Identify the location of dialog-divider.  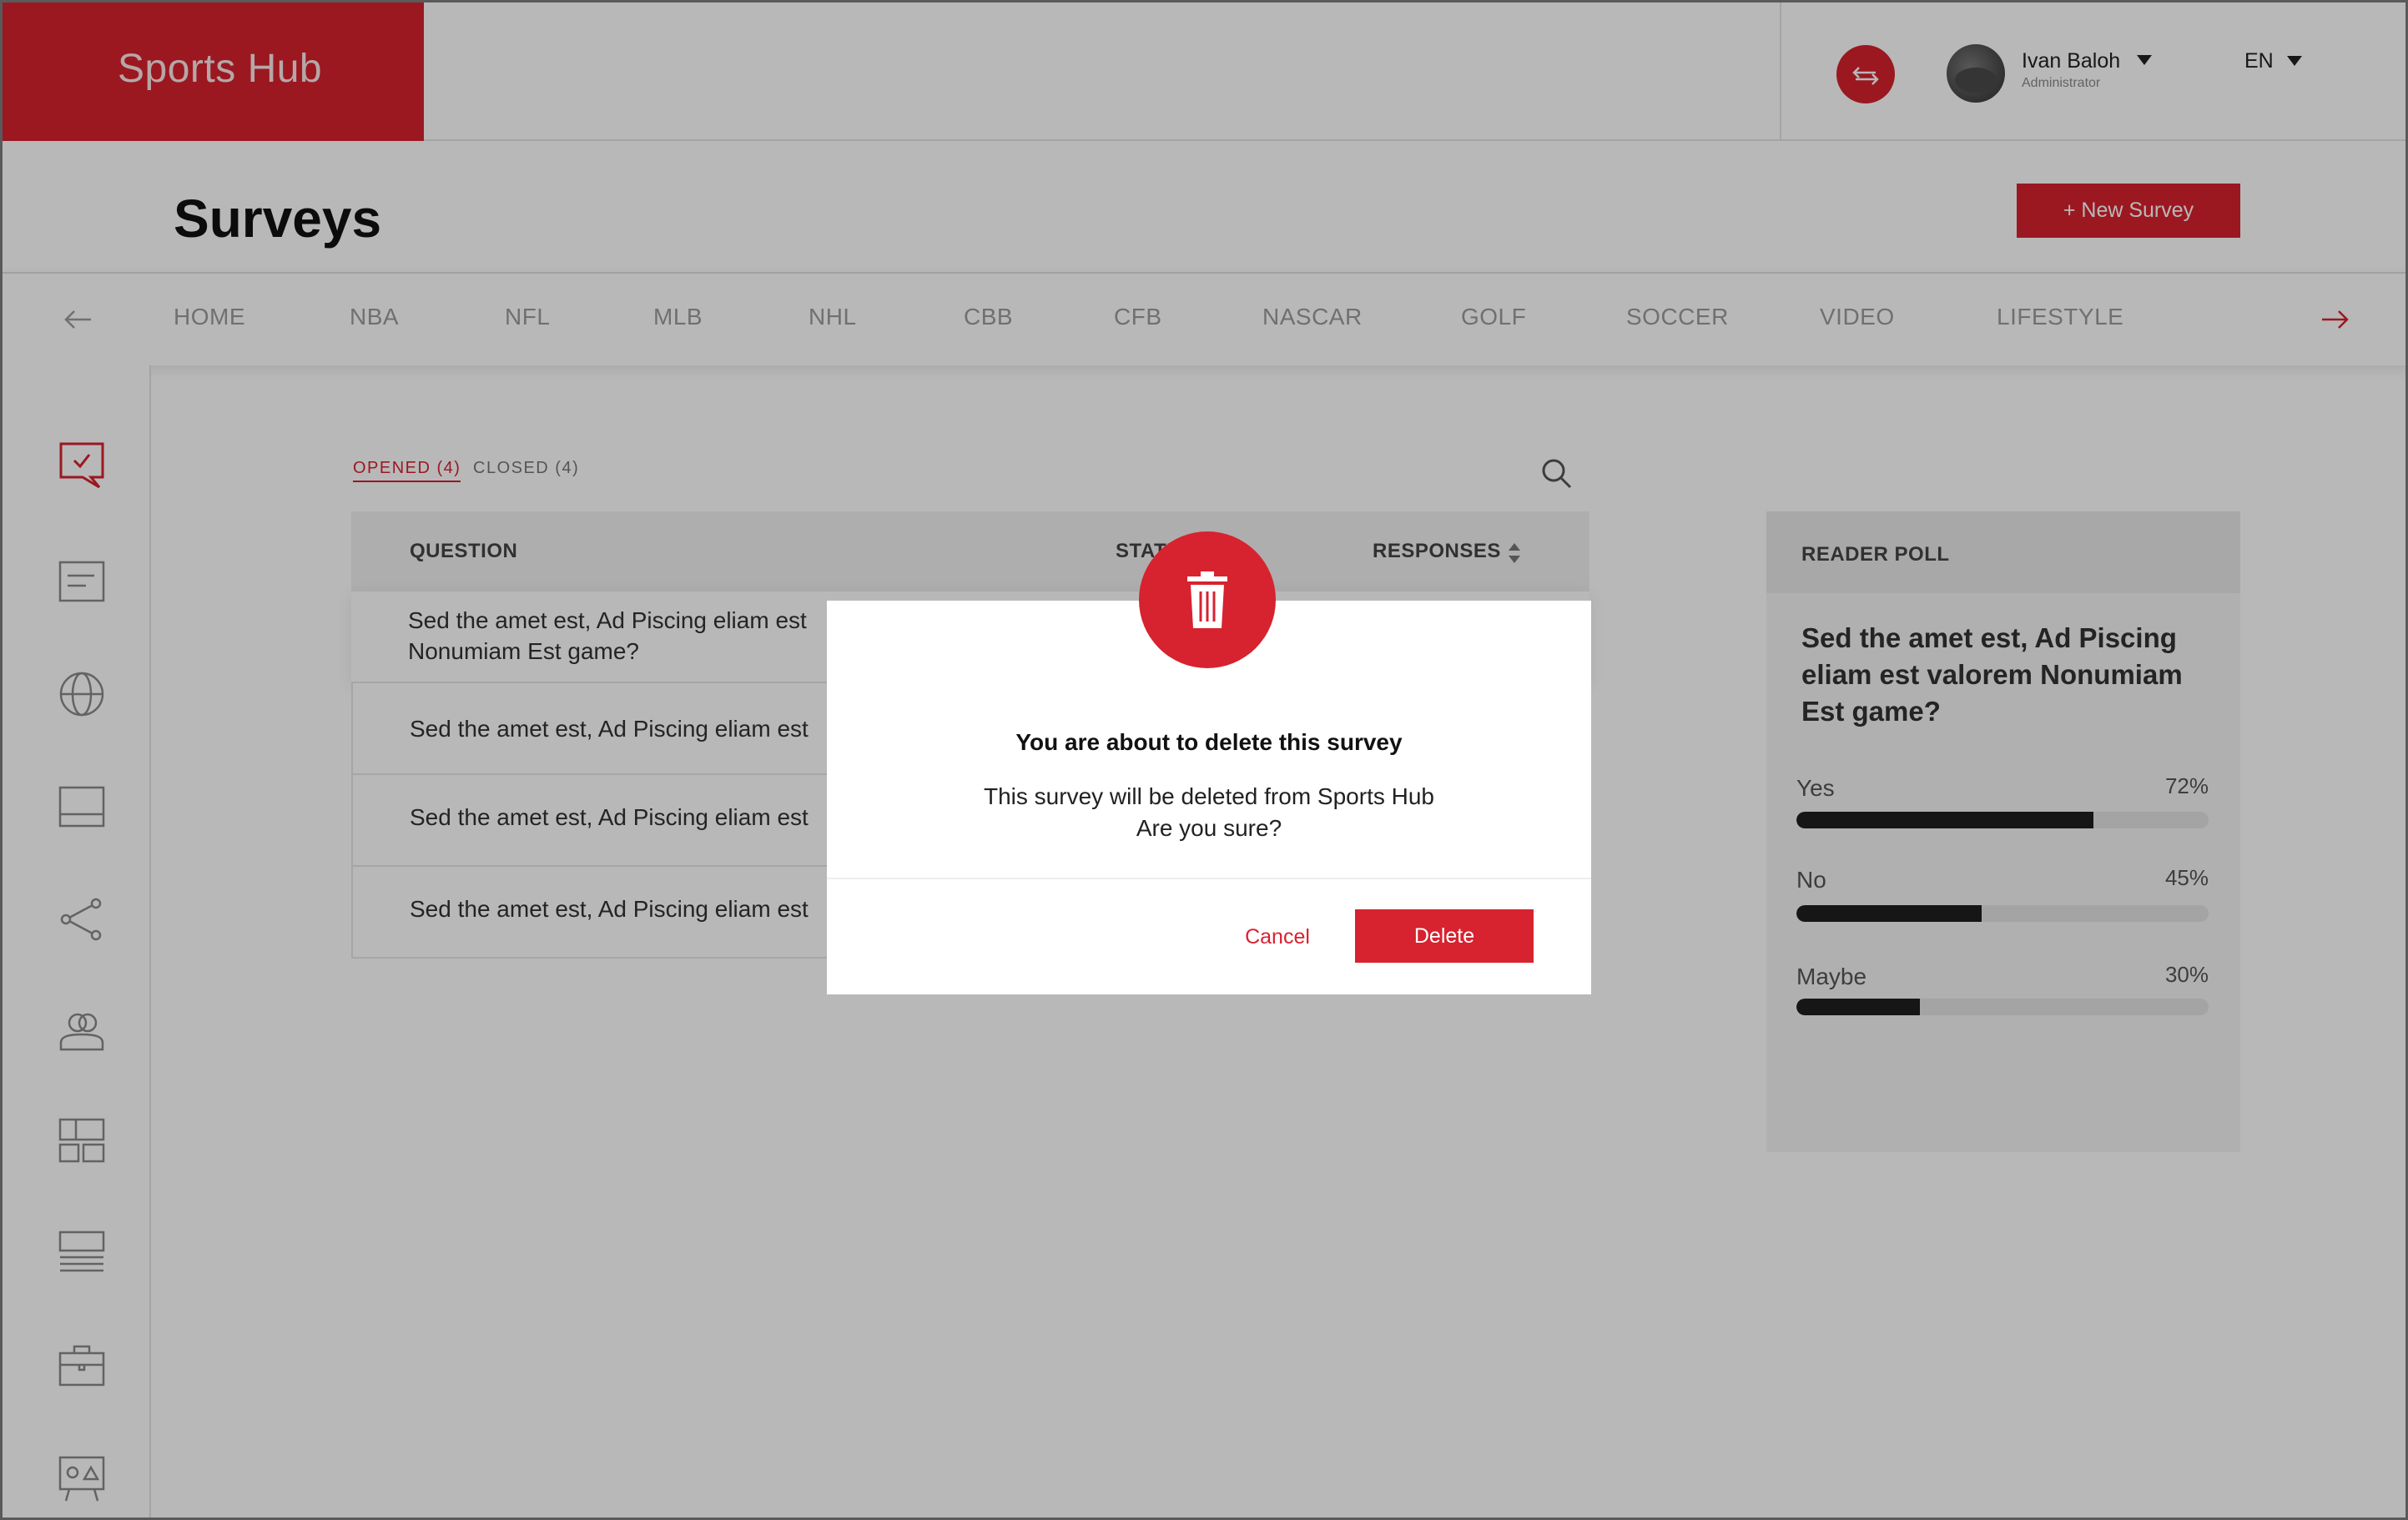
(1209, 878).